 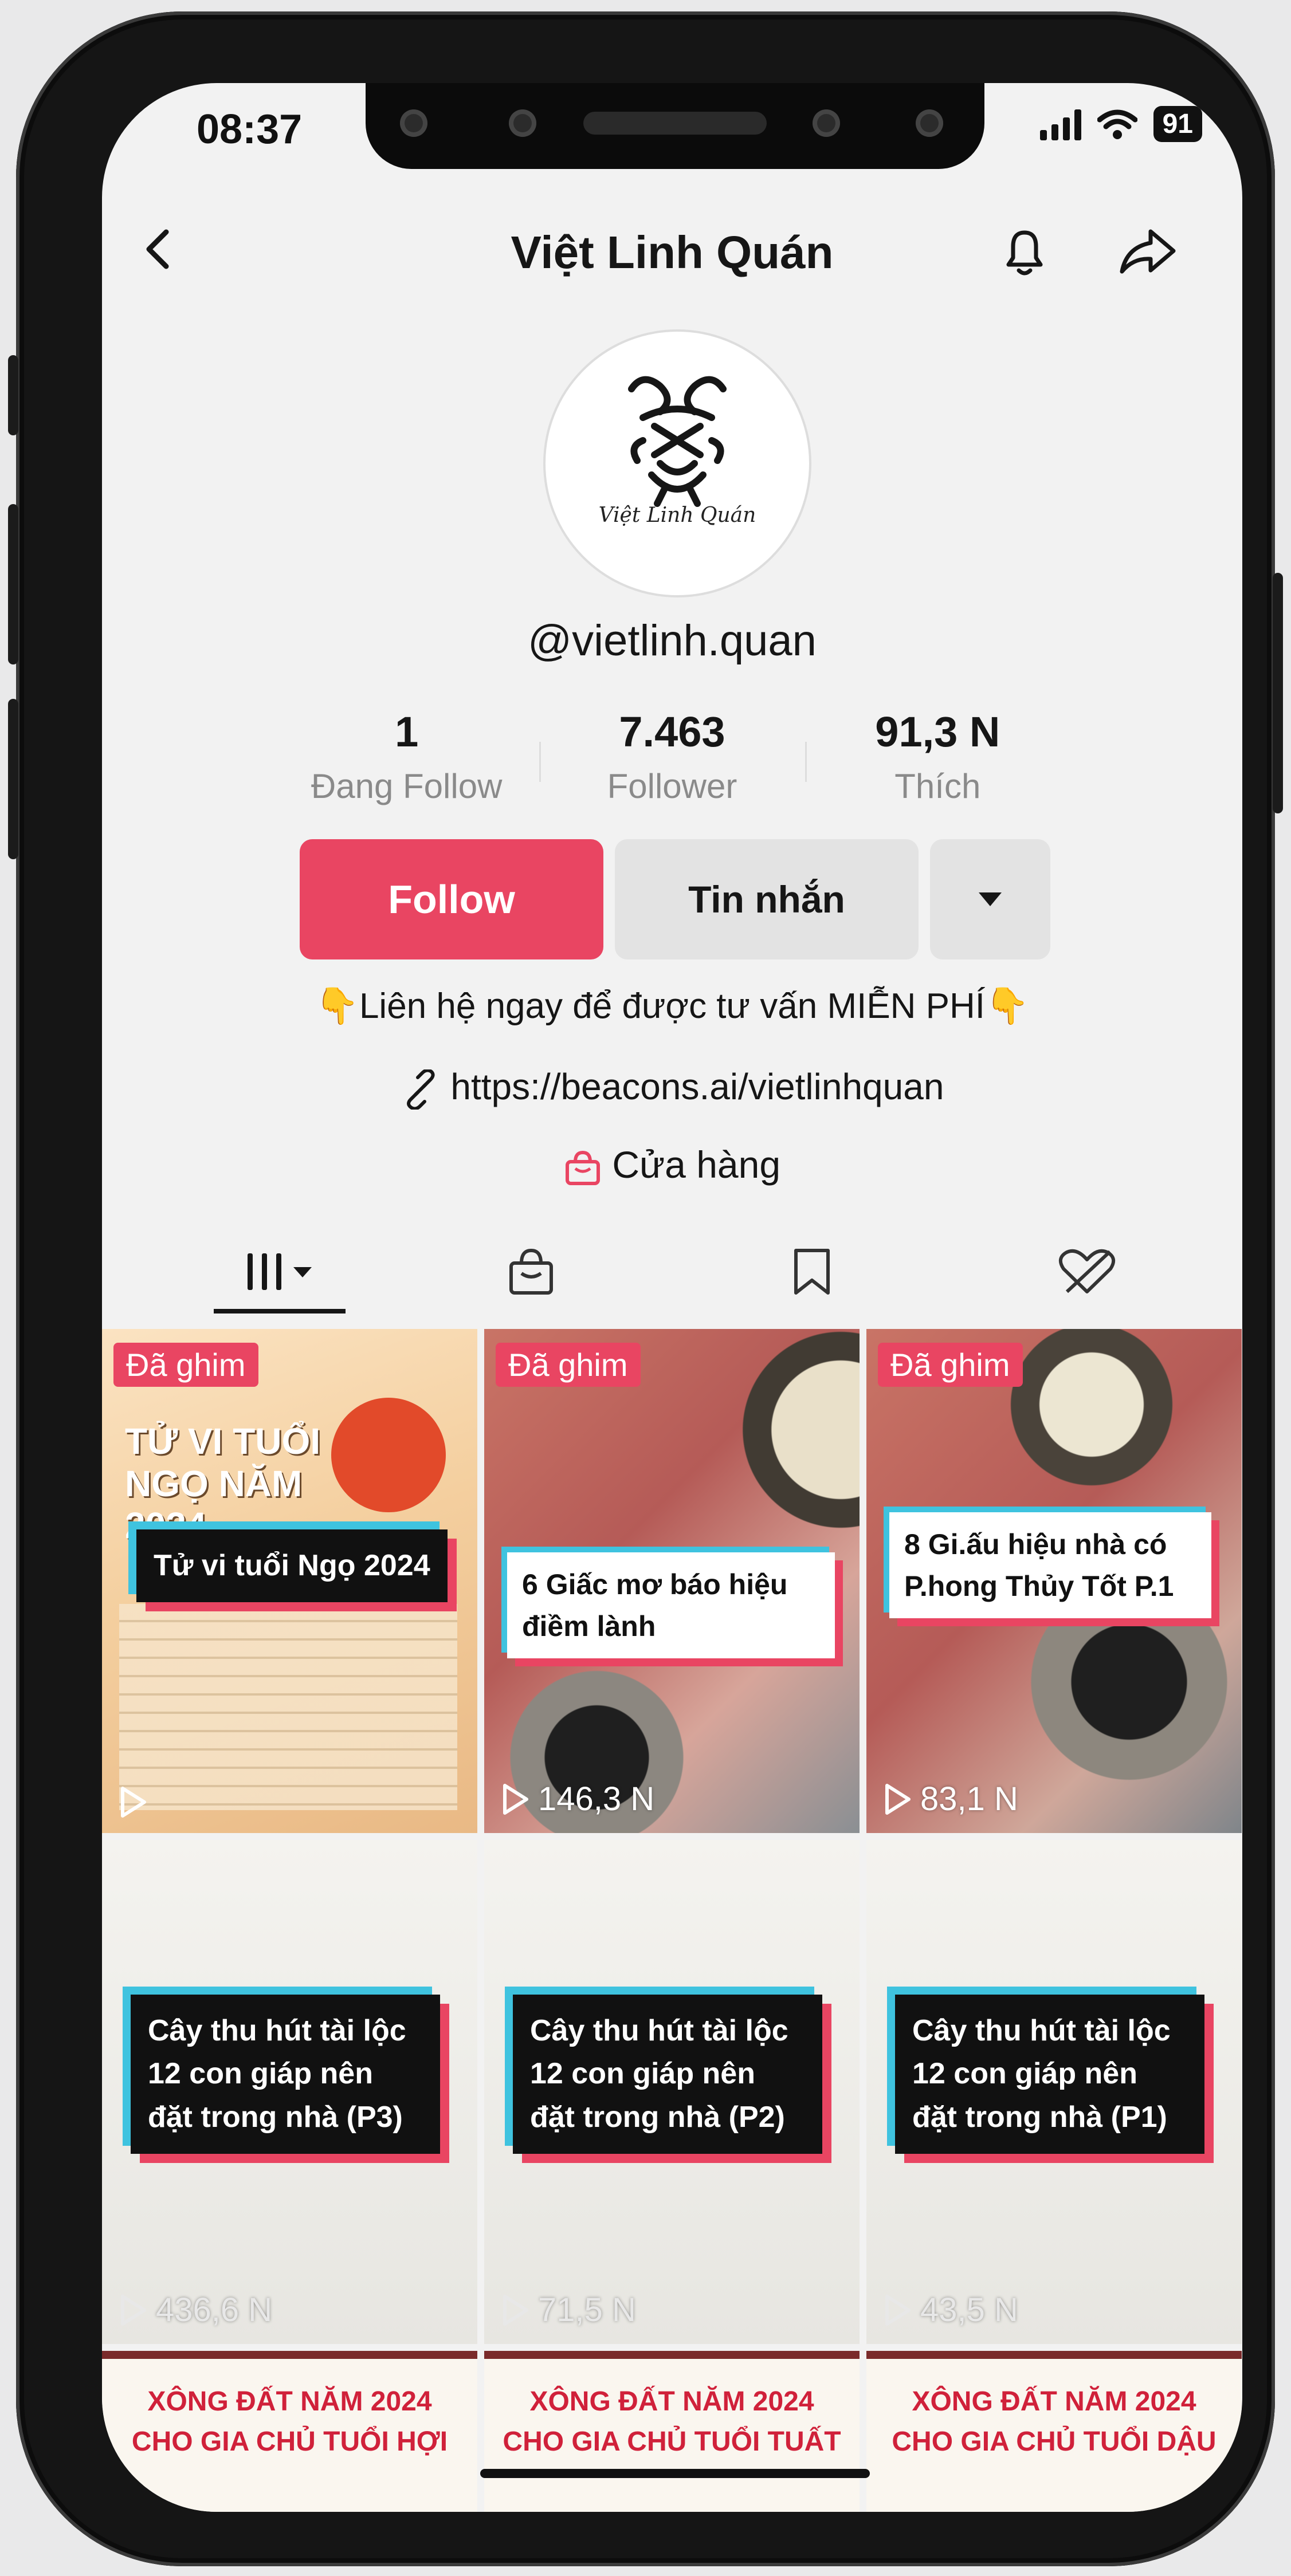 I want to click on video-caption: 8 Gi.ấu hiệu nhà có P.hong Thủy Tốt P.1, so click(x=1050, y=1565).